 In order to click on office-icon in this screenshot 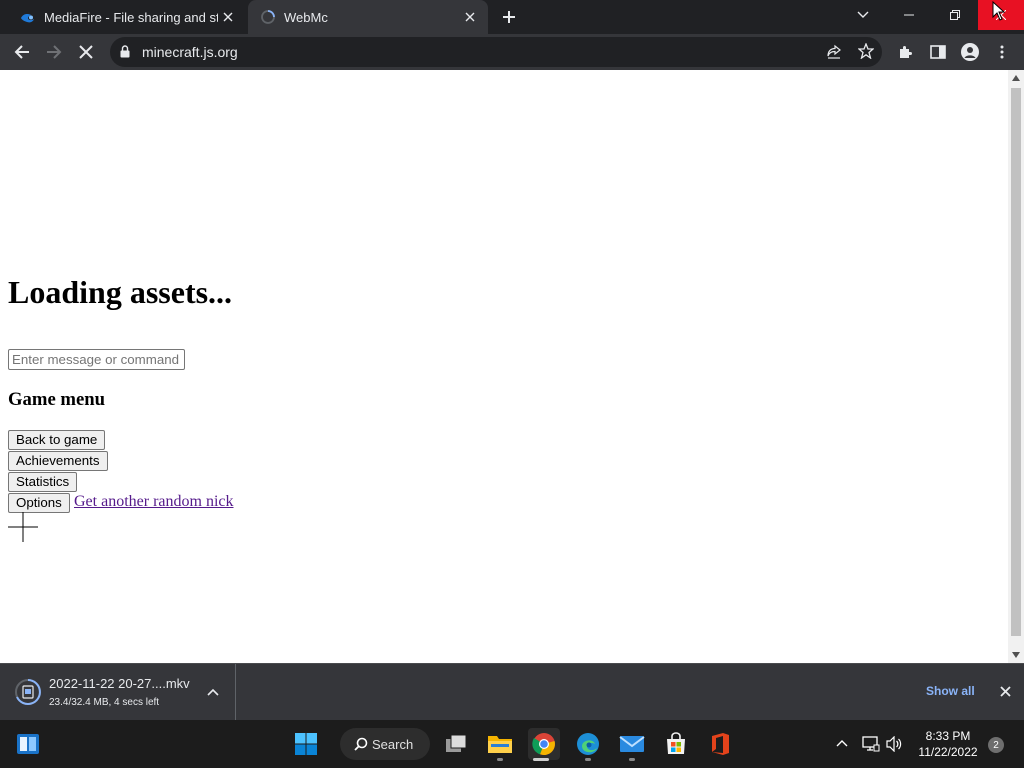, I will do `click(720, 744)`.